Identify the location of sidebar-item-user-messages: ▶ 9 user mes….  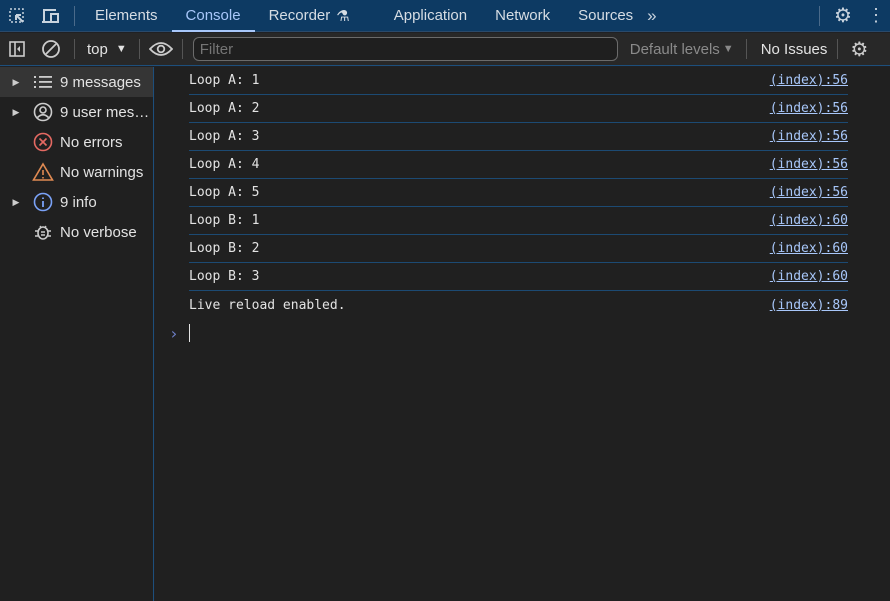
(76, 112).